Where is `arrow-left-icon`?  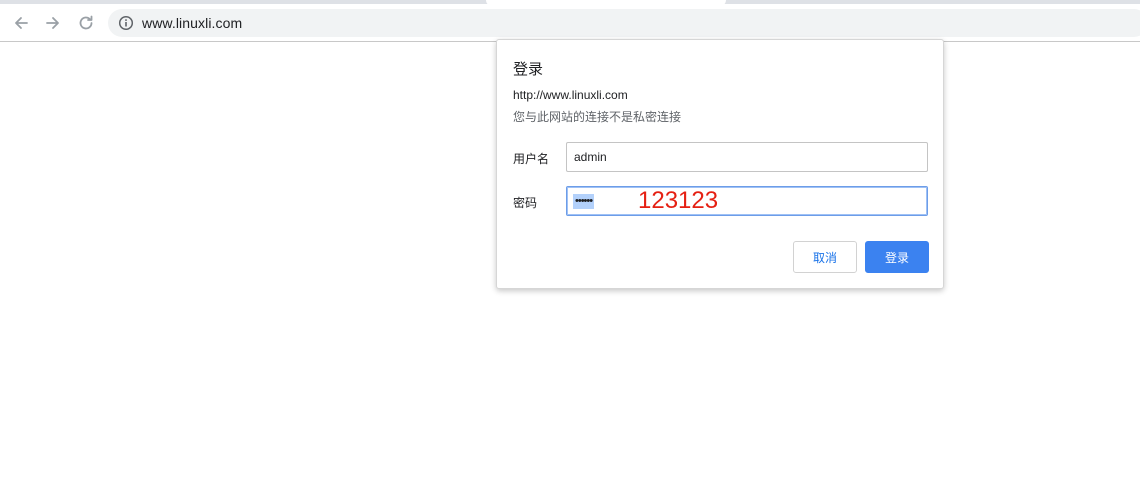
arrow-left-icon is located at coordinates (21, 23).